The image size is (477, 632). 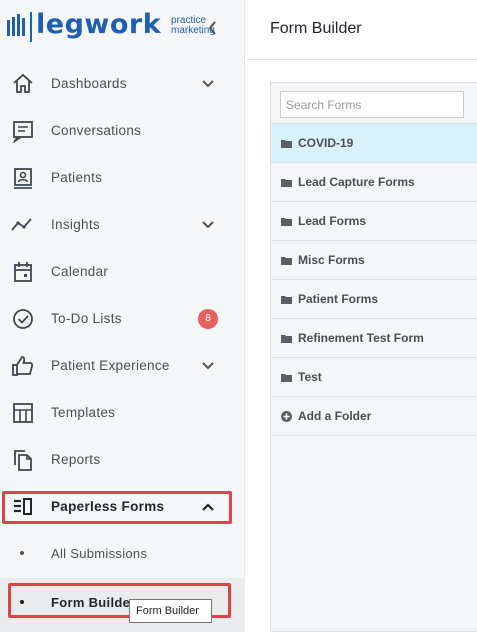 I want to click on page-header: Form Builder, so click(x=361, y=30).